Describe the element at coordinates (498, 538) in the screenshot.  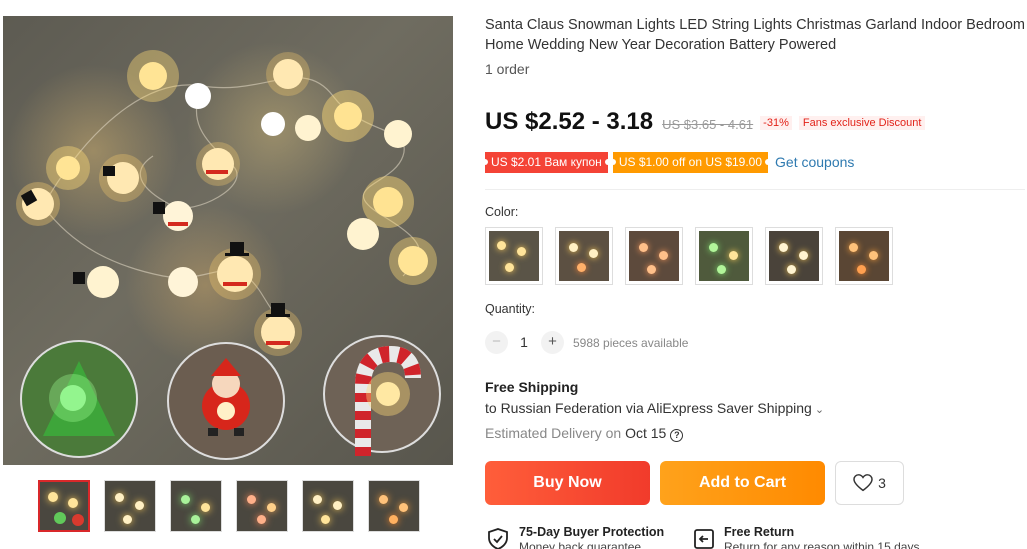
I see `shield-check-icon` at that location.